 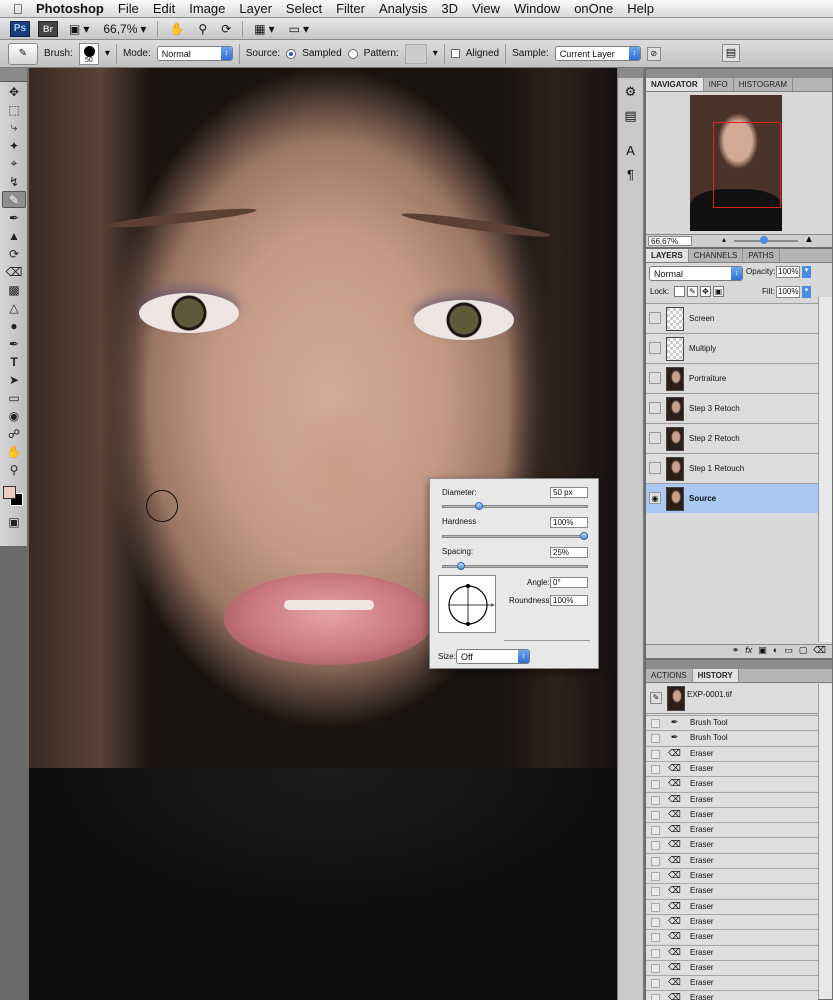 What do you see at coordinates (202, 29) in the screenshot?
I see `zoom-tool-button: ⚲` at bounding box center [202, 29].